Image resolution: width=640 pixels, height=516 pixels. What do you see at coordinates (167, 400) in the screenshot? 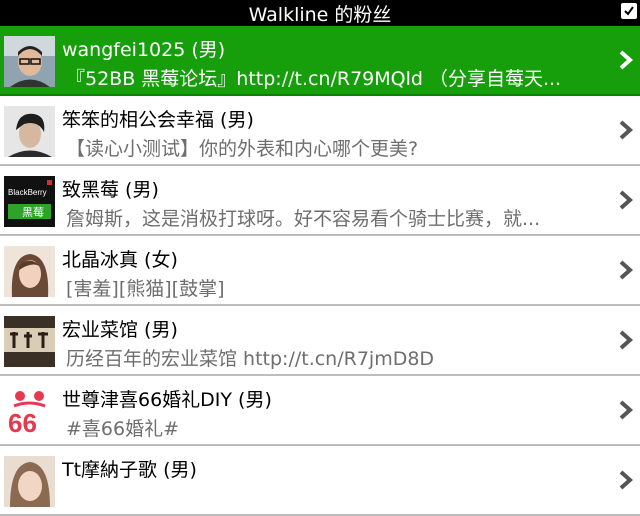
I see `follower-name: 世尊津喜66婚礼DIY (男)` at bounding box center [167, 400].